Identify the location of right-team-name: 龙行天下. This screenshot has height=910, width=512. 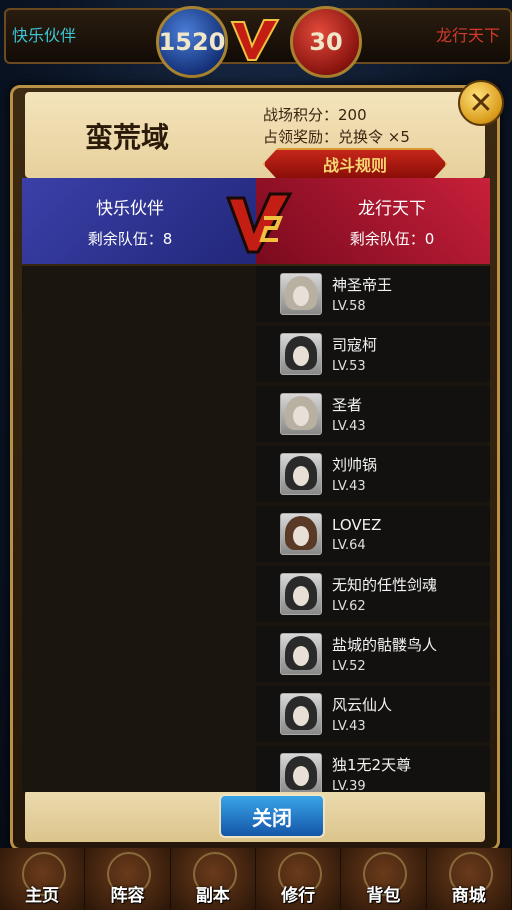
(467, 35).